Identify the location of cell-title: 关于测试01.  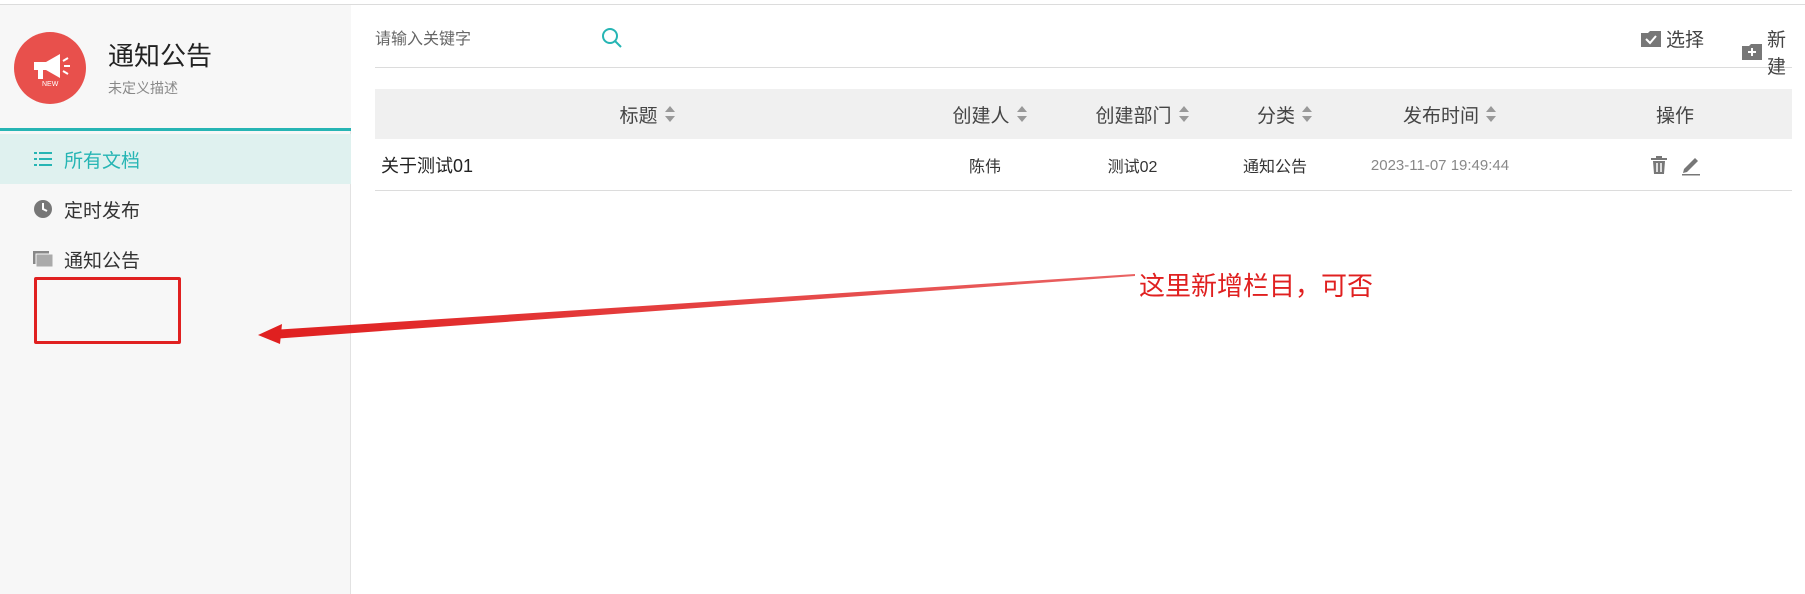
(647, 165).